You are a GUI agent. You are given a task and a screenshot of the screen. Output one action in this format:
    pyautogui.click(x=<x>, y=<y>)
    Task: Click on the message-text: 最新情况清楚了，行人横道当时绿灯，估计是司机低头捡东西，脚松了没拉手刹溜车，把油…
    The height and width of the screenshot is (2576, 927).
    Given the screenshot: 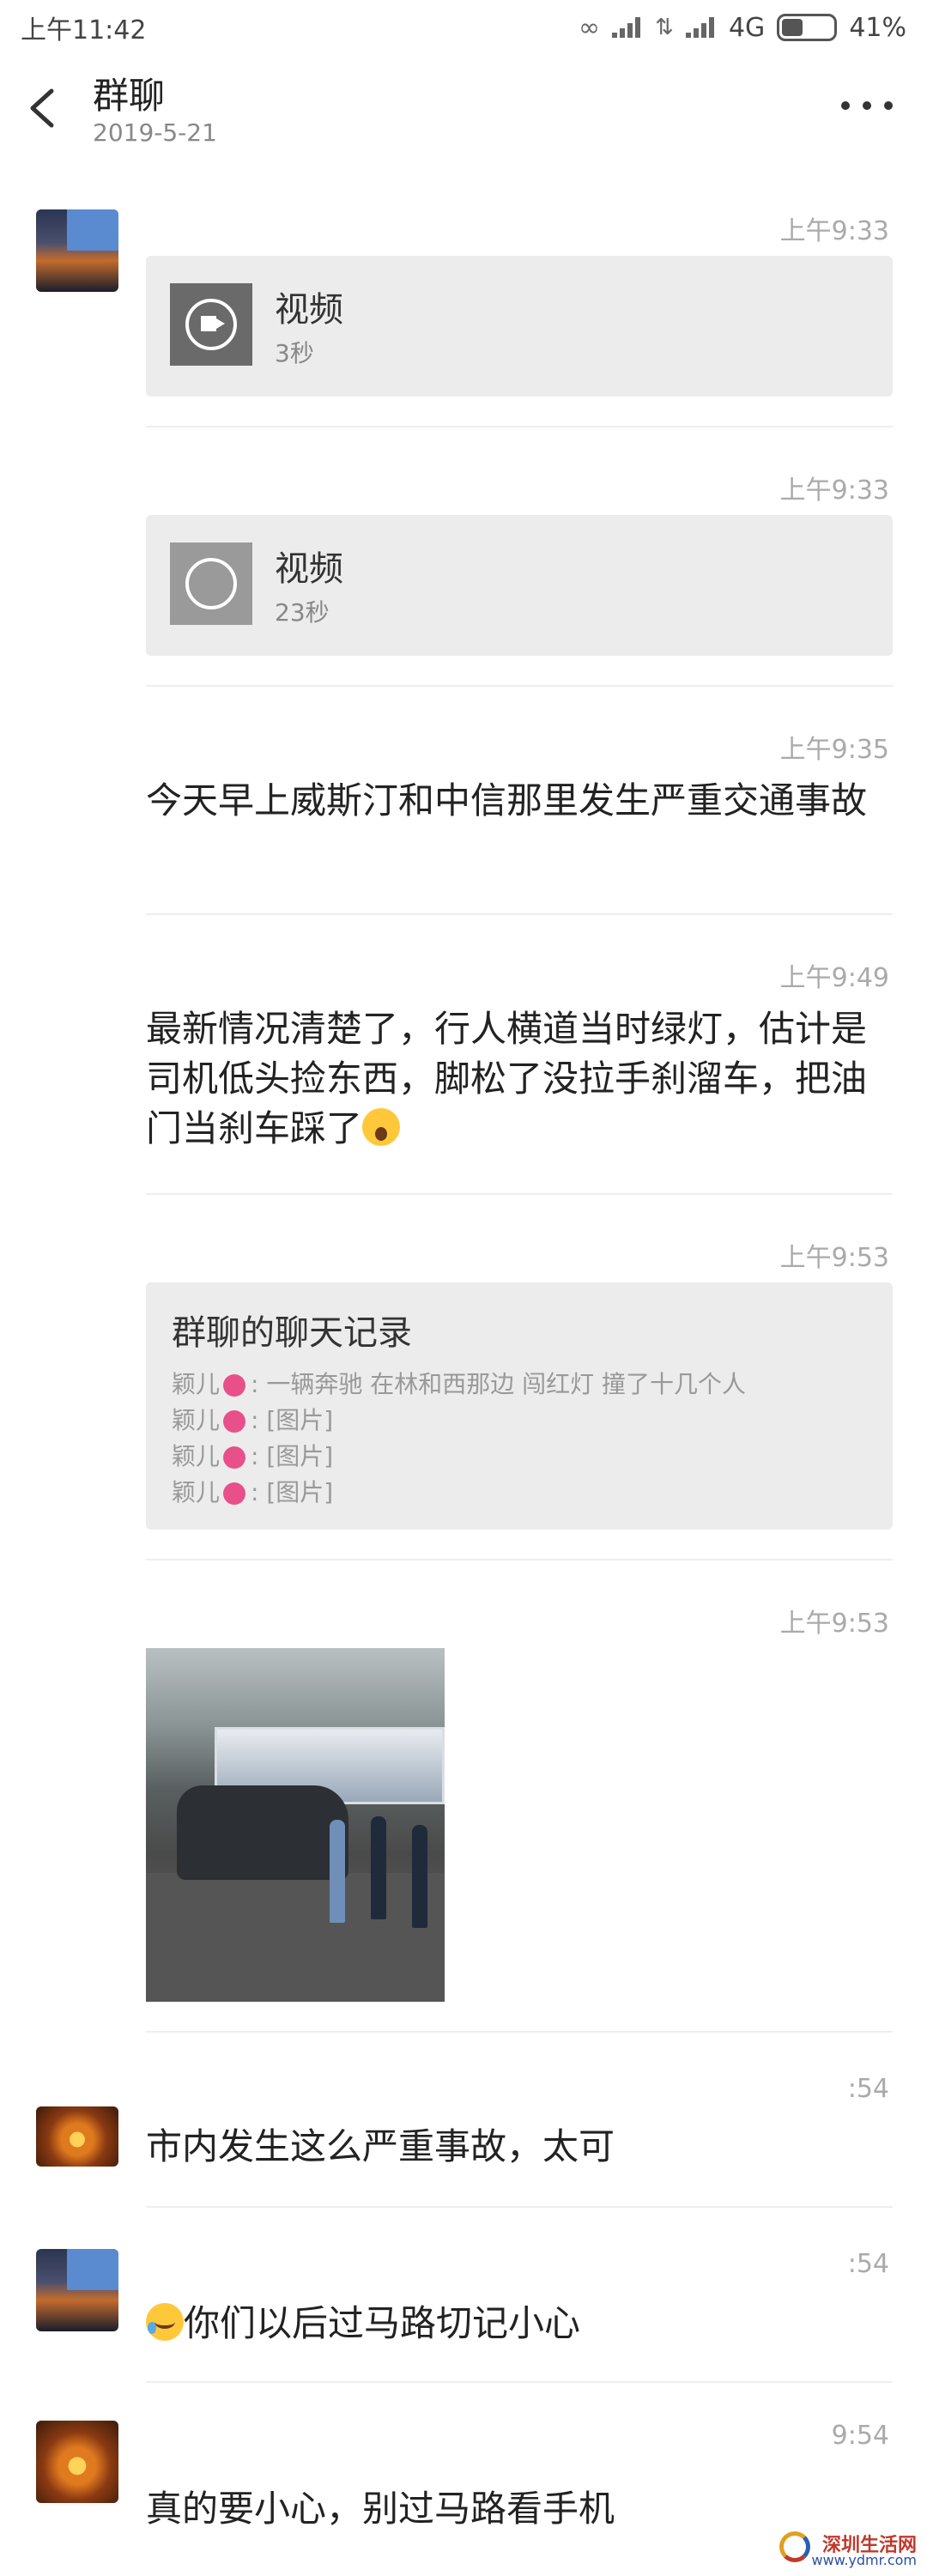 What is the action you would take?
    pyautogui.click(x=507, y=1078)
    